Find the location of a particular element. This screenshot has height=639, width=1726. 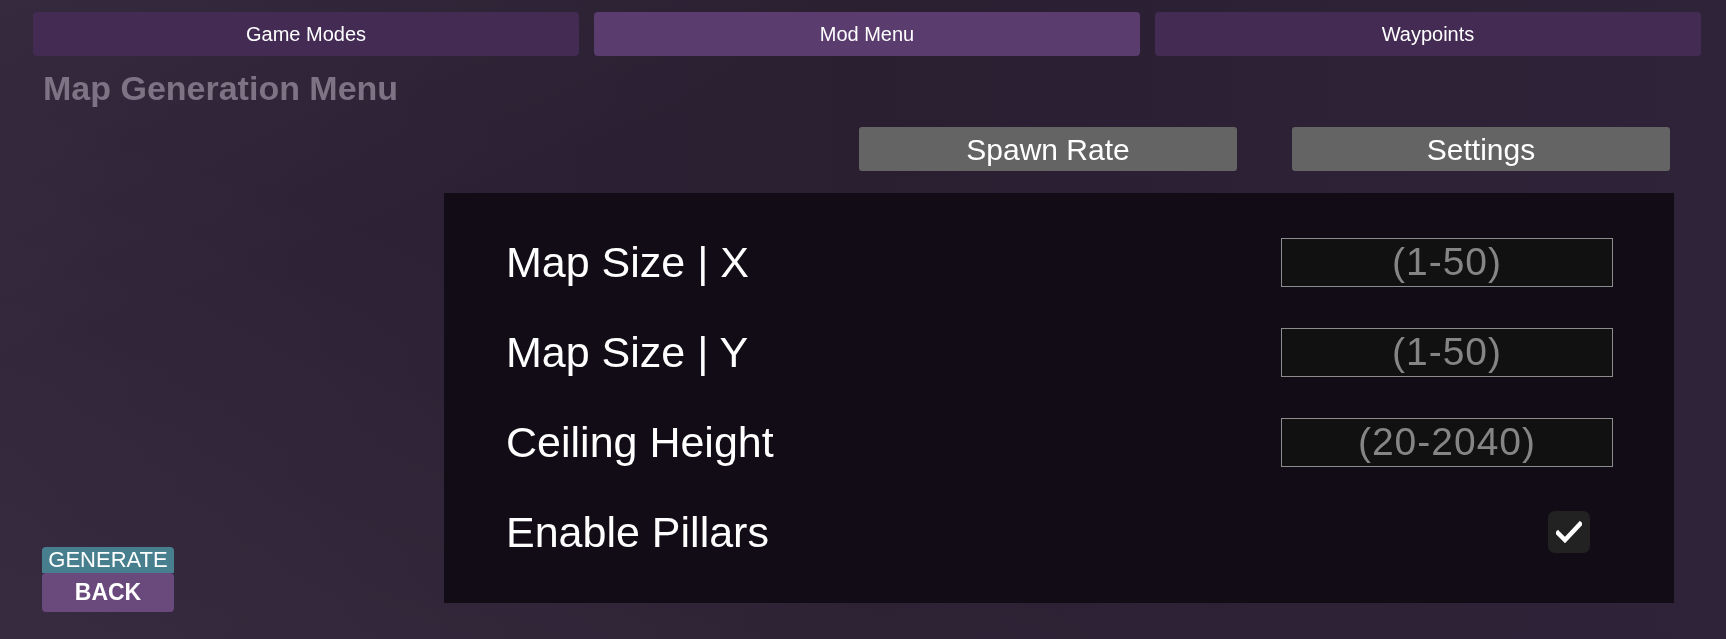

tab: Game Modes is located at coordinates (306, 34).